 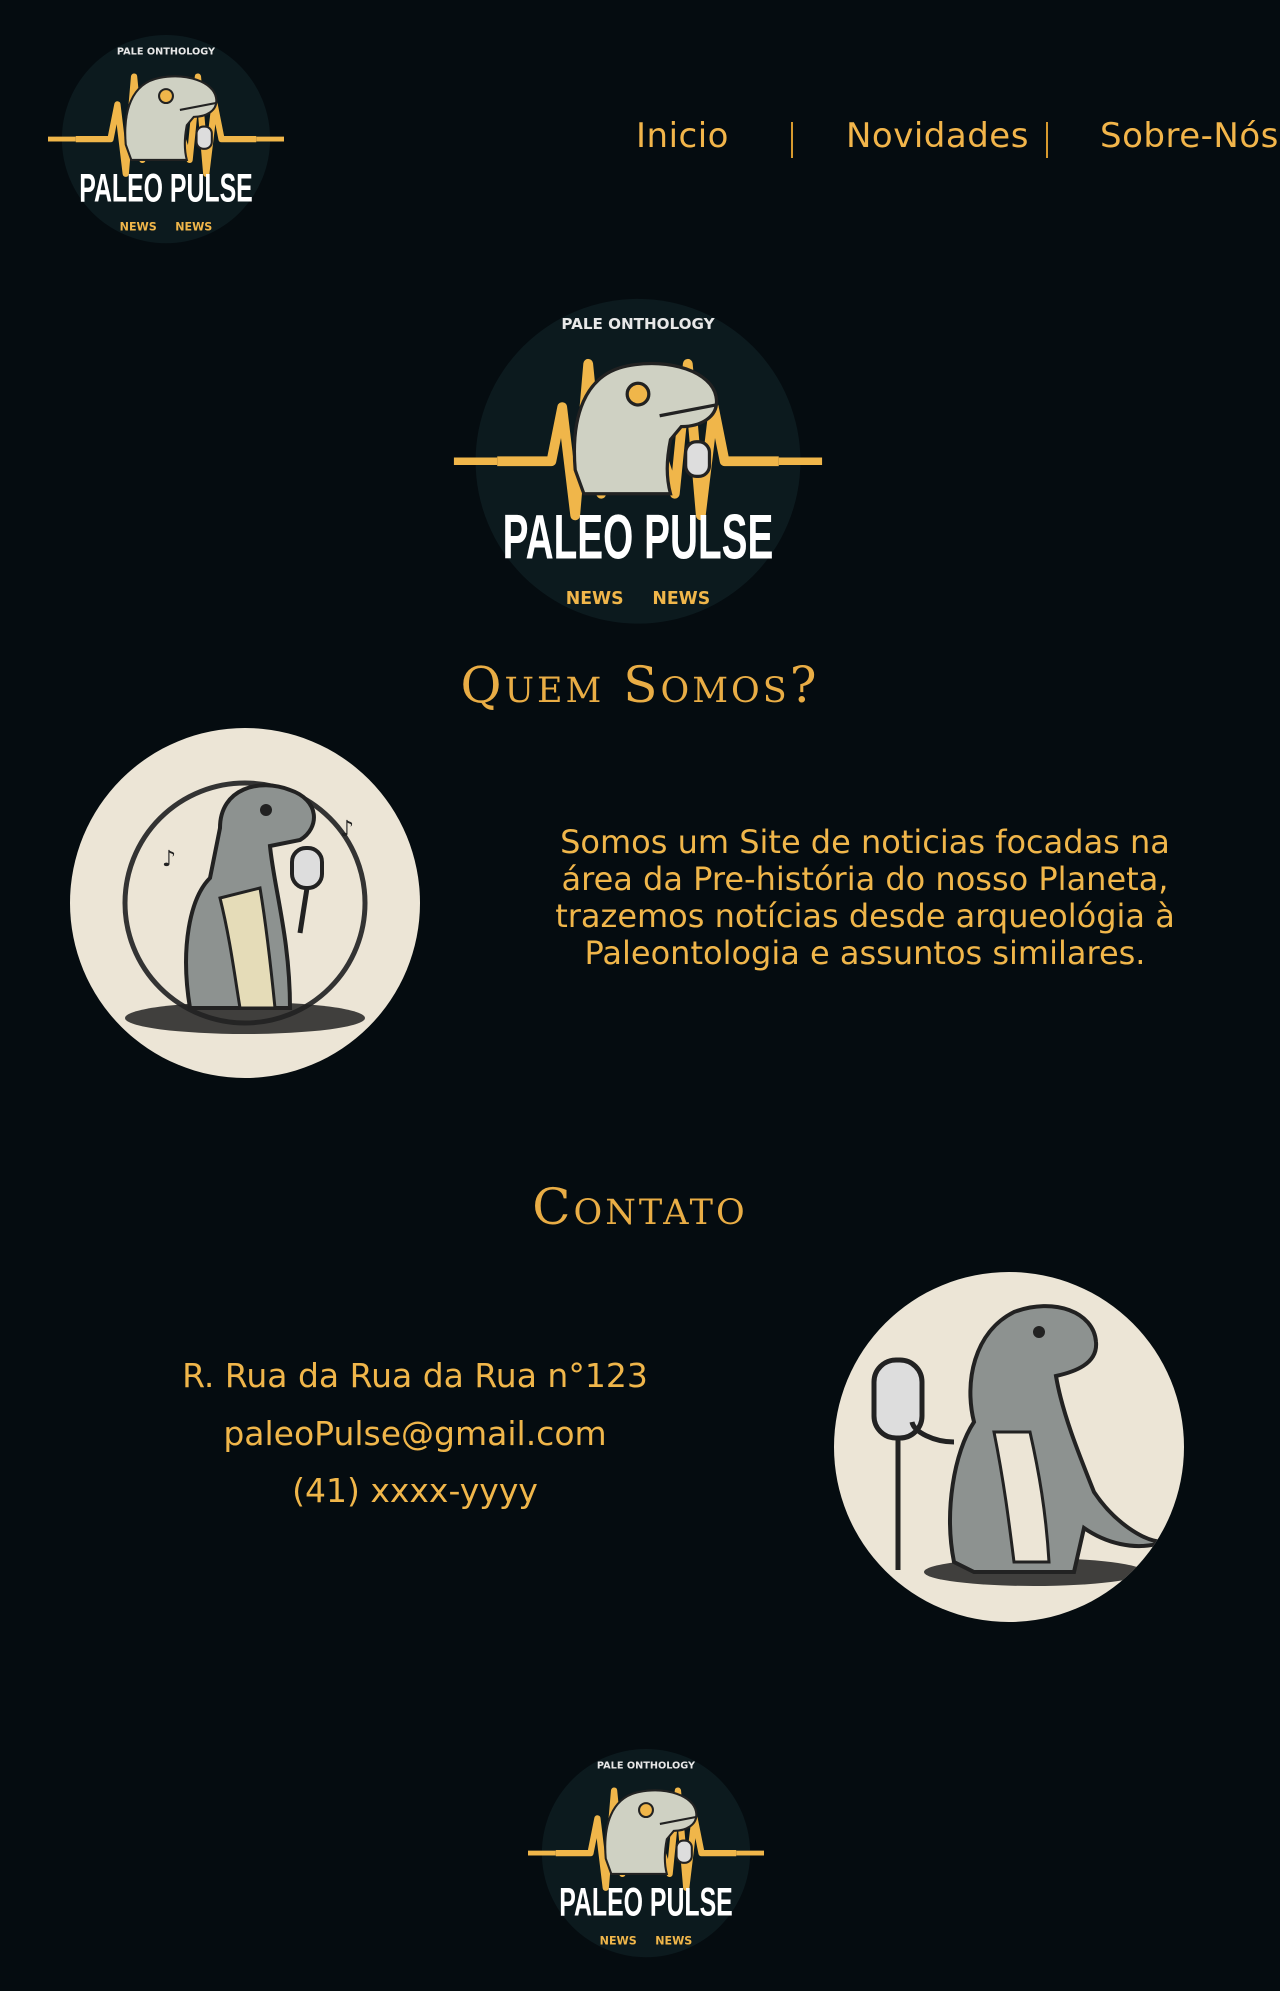 What do you see at coordinates (1018, 1445) in the screenshot?
I see `trex-microphone-icon` at bounding box center [1018, 1445].